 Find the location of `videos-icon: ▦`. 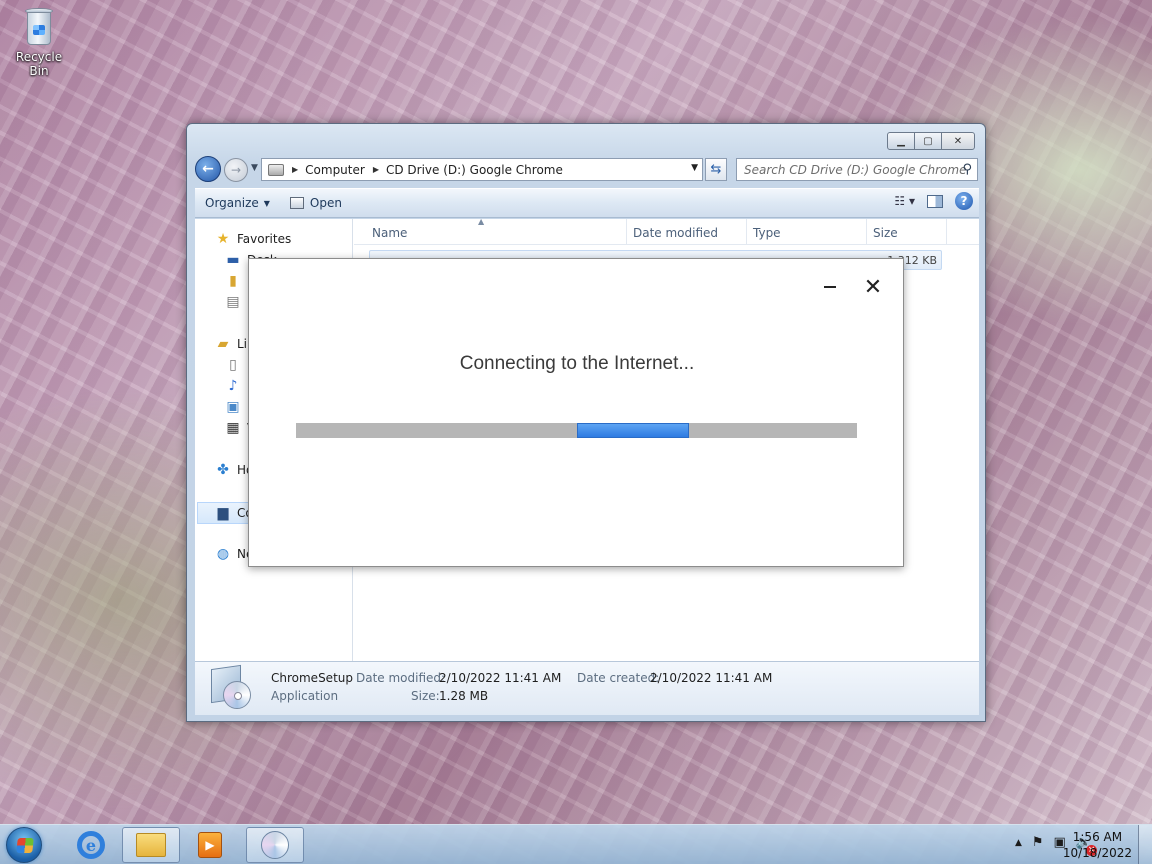

videos-icon: ▦ is located at coordinates (233, 428).